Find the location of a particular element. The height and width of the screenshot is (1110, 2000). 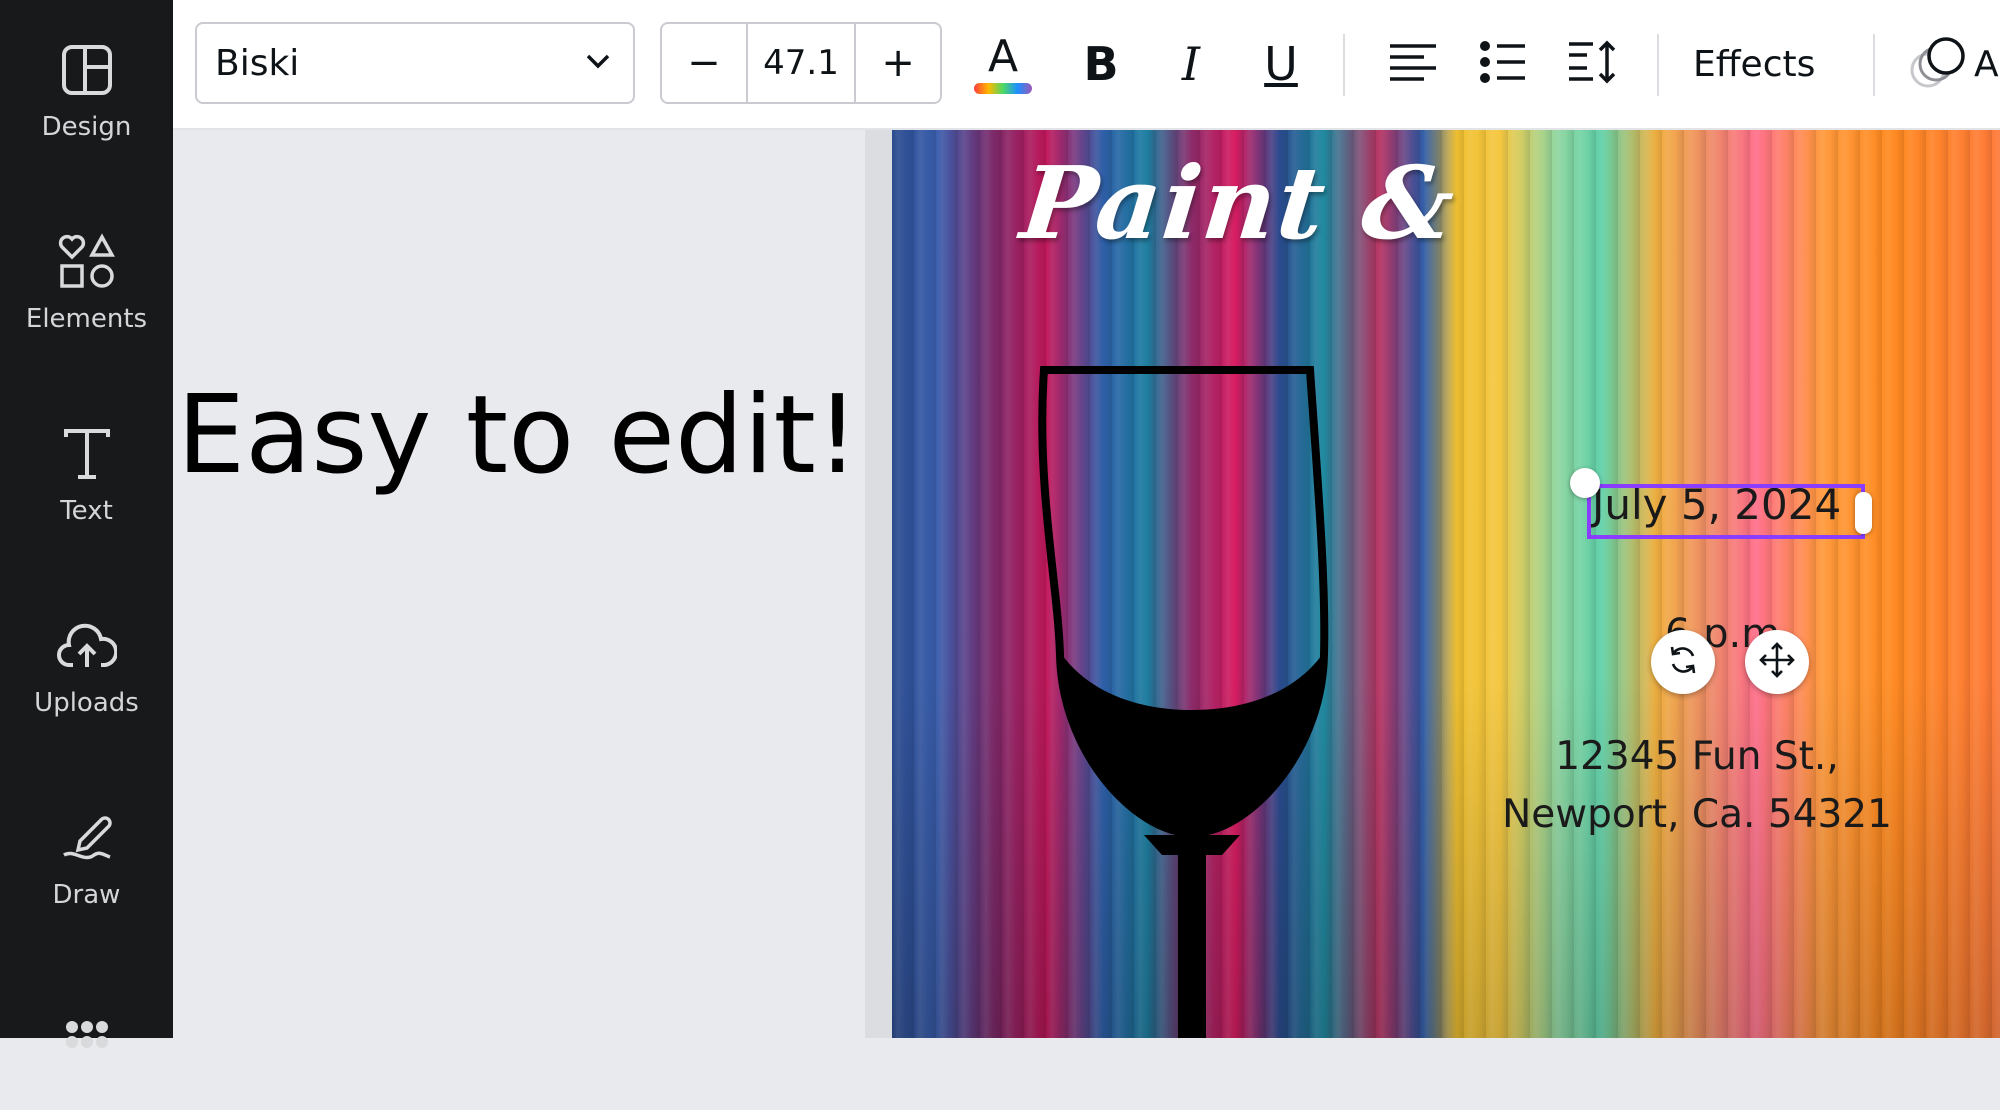

sidebar-item-label: Elements is located at coordinates (86, 319).